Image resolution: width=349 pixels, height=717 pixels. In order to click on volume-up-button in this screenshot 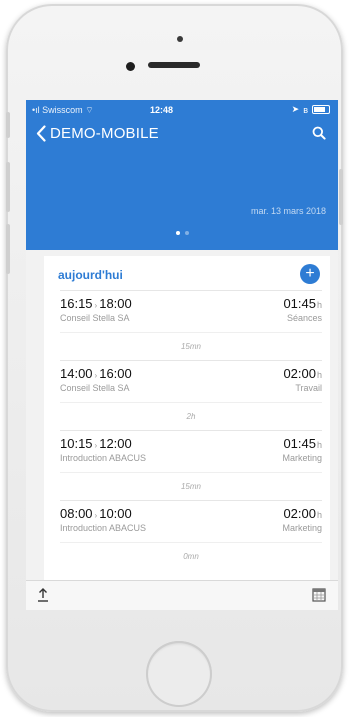, I will do `click(8, 187)`.